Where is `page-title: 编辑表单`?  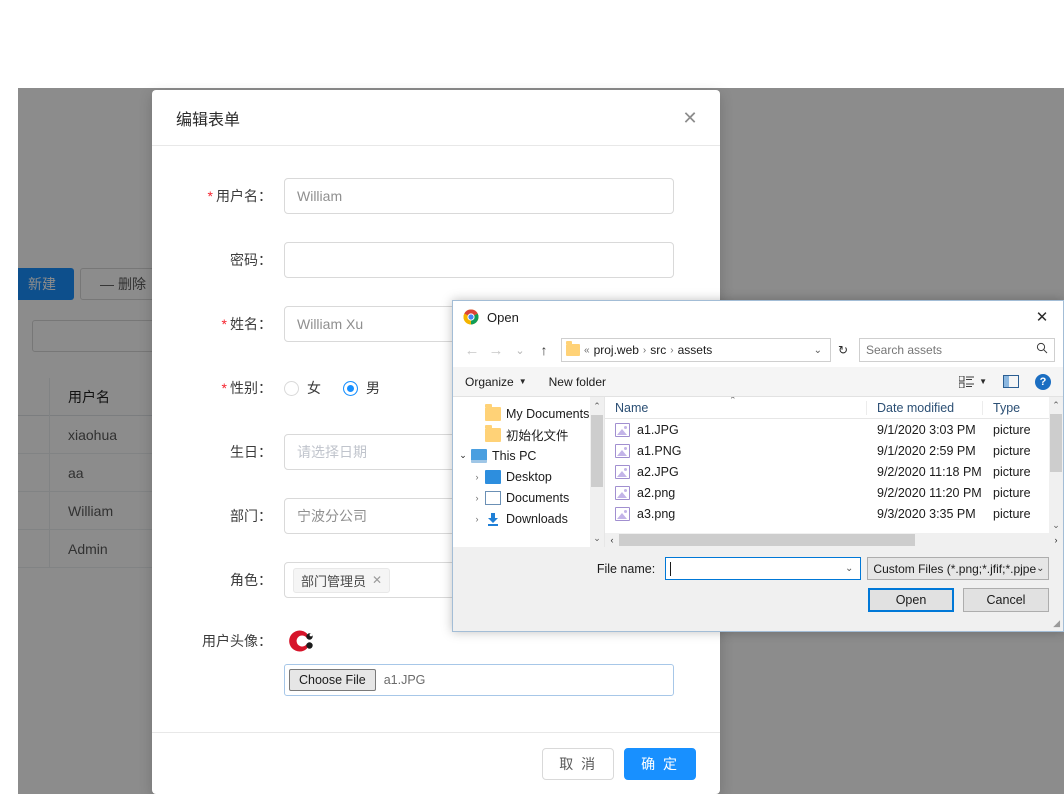
page-title: 编辑表单 is located at coordinates (208, 120).